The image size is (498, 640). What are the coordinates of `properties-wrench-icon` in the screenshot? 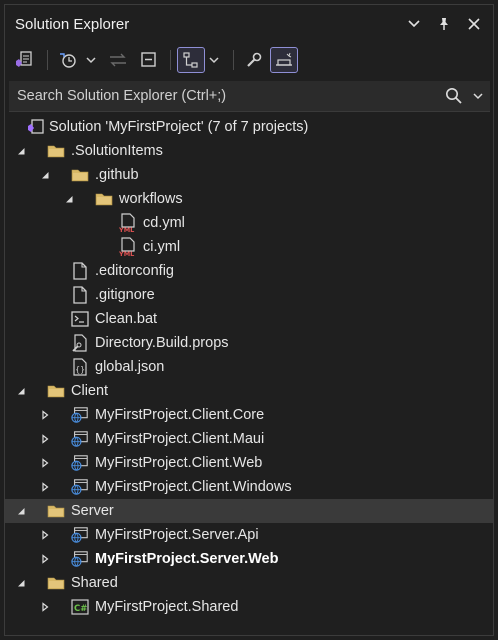 It's located at (254, 60).